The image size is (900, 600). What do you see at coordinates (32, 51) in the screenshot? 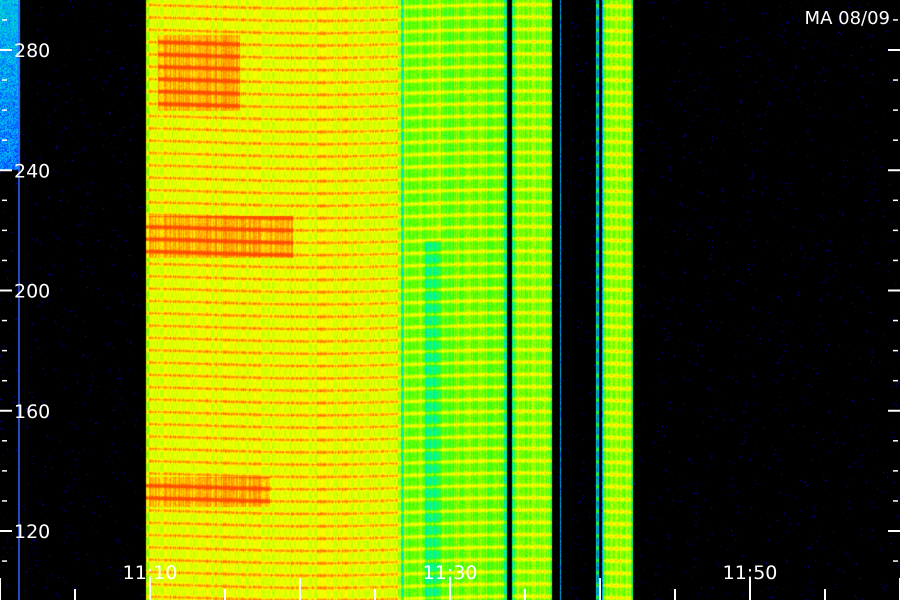
I see `y-tick-label: 280` at bounding box center [32, 51].